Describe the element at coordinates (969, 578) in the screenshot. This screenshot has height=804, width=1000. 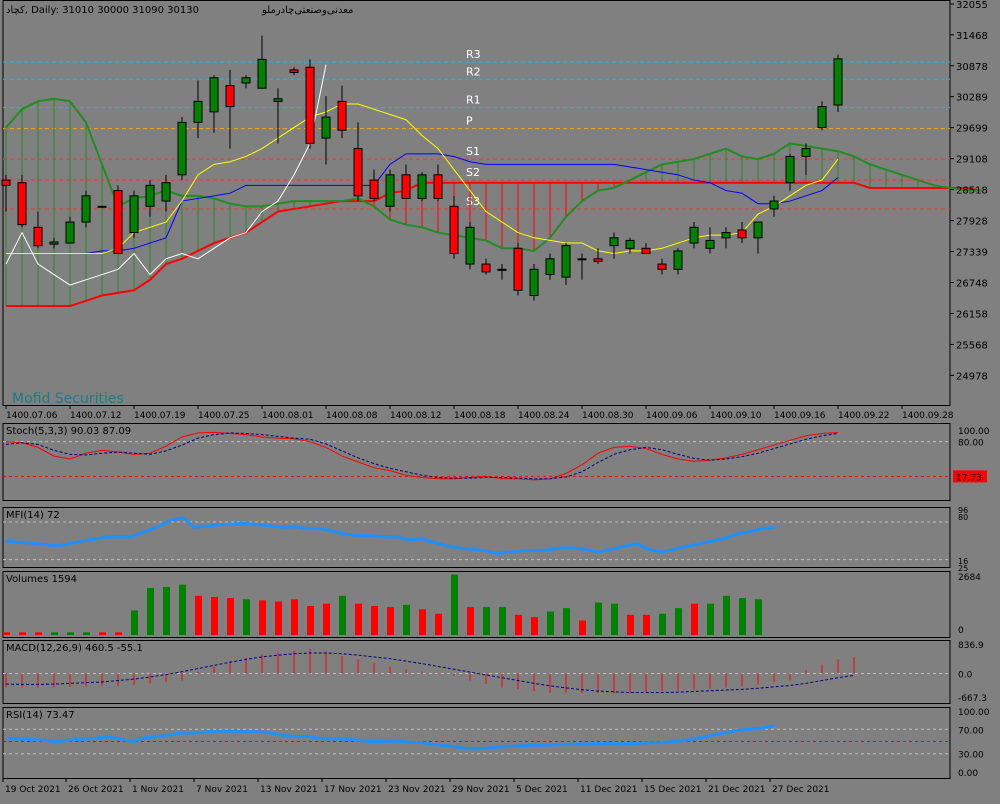
I see `volume-axis-label: 2684` at that location.